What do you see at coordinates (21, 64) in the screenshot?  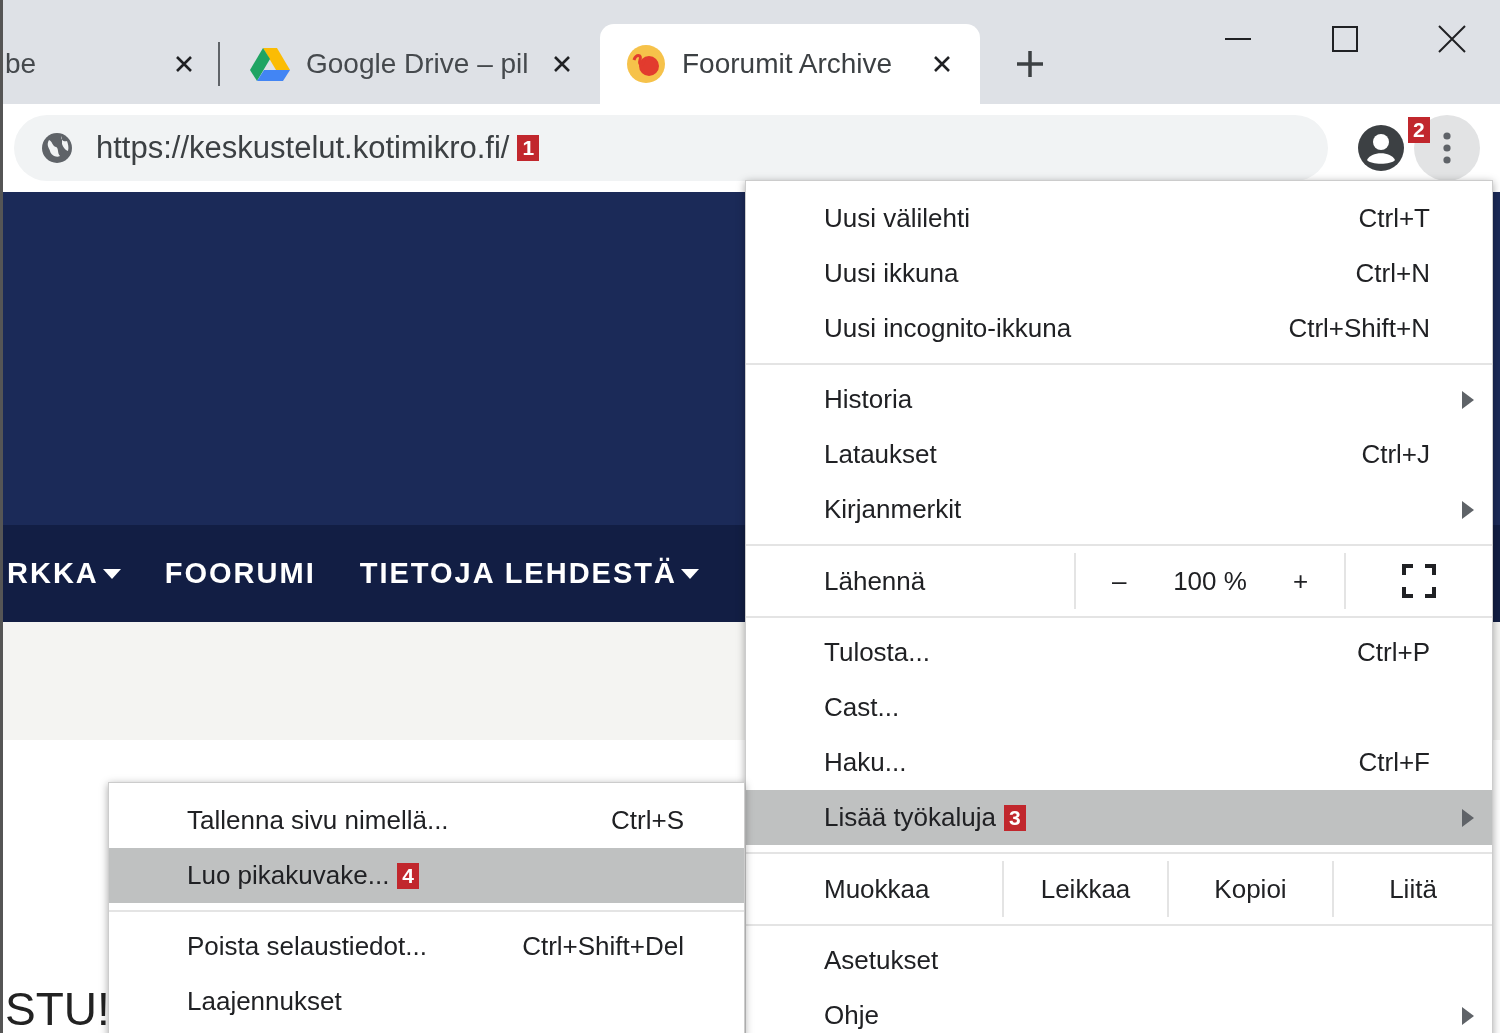 I see `tab-title: be` at bounding box center [21, 64].